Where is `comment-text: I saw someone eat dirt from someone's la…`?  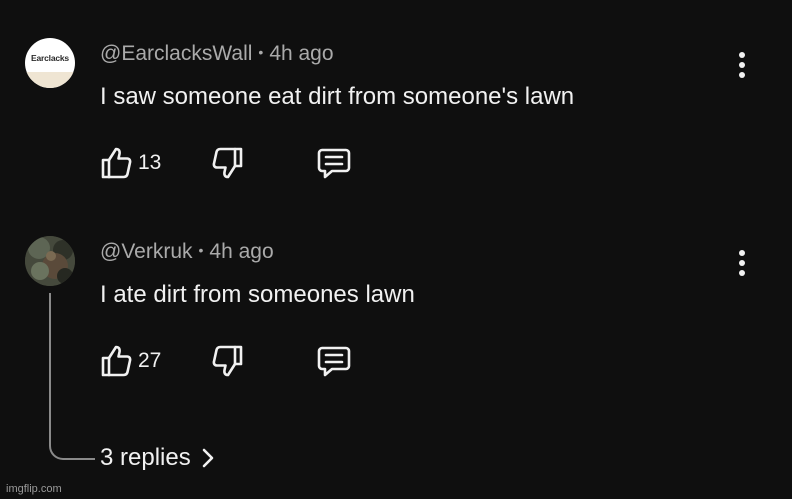
comment-text: I saw someone eat dirt from someone's la… is located at coordinates (337, 96).